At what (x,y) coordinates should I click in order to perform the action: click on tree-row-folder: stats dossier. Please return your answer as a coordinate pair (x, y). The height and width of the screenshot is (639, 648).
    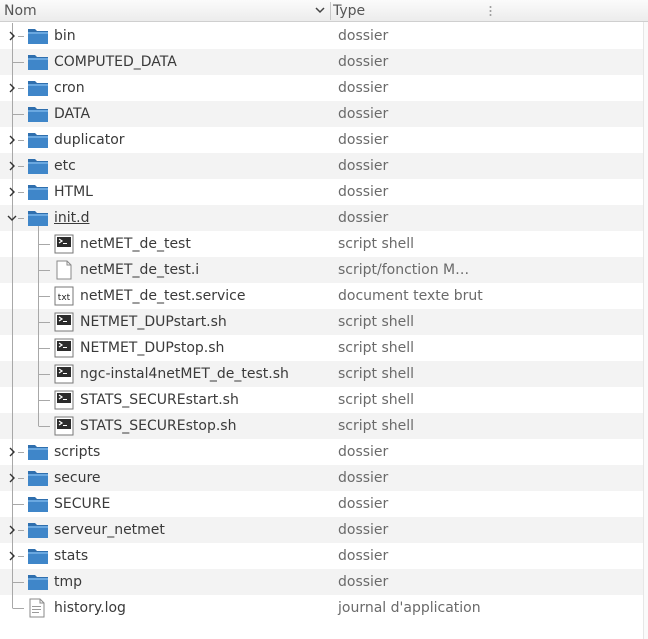
    Looking at the image, I should click on (324, 556).